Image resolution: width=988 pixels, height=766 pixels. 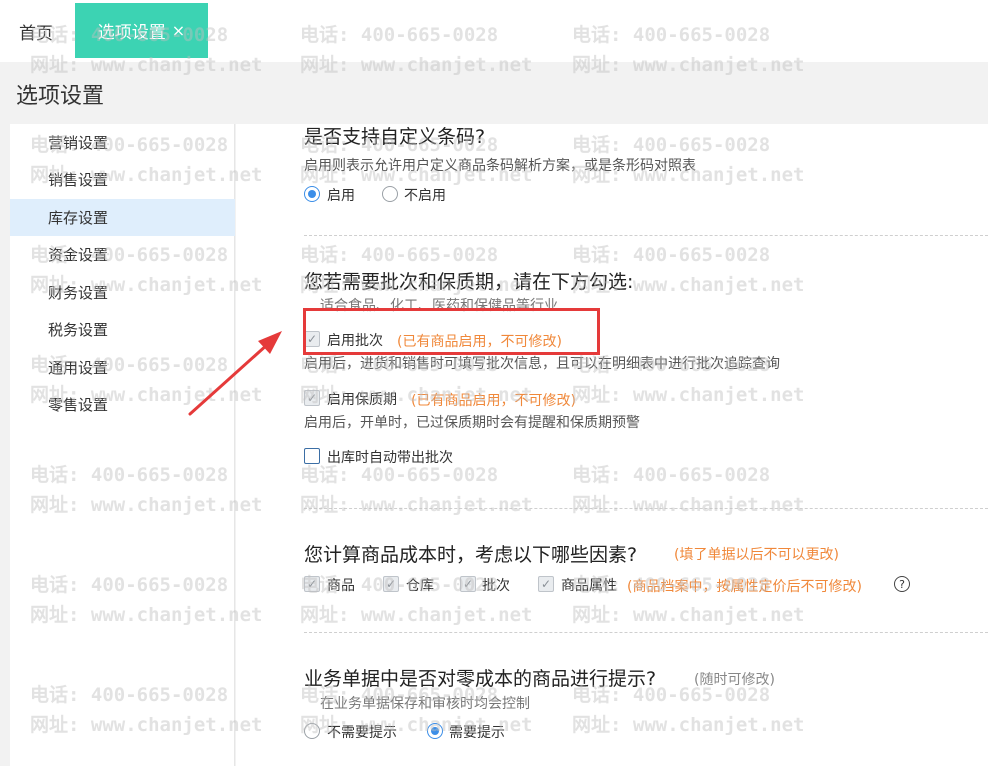 What do you see at coordinates (471, 555) in the screenshot?
I see `cost-section-title: 您计算商品成本时，考虑以下哪些因素?` at bounding box center [471, 555].